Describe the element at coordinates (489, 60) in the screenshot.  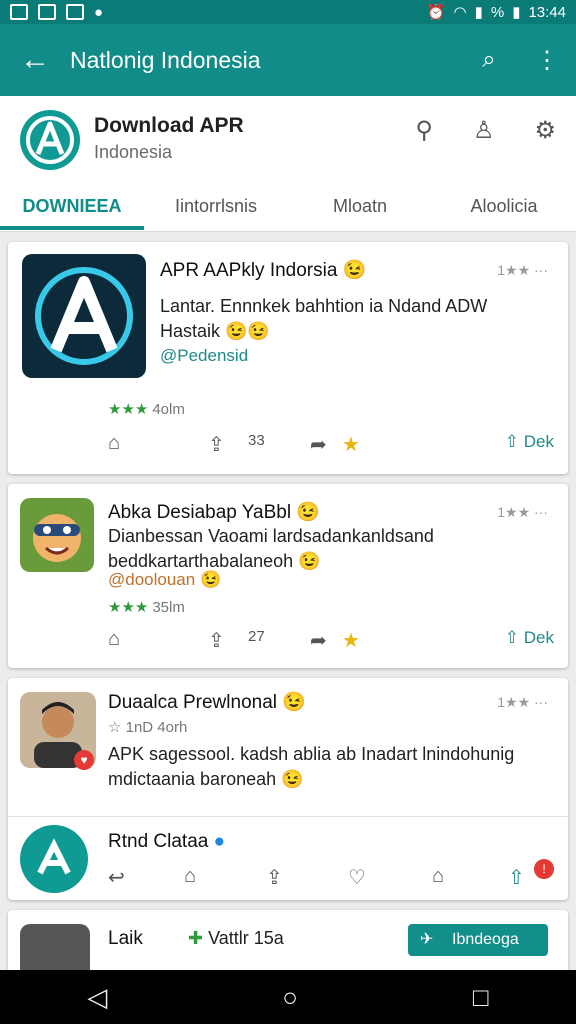
I see `search-icon: ⌕` at that location.